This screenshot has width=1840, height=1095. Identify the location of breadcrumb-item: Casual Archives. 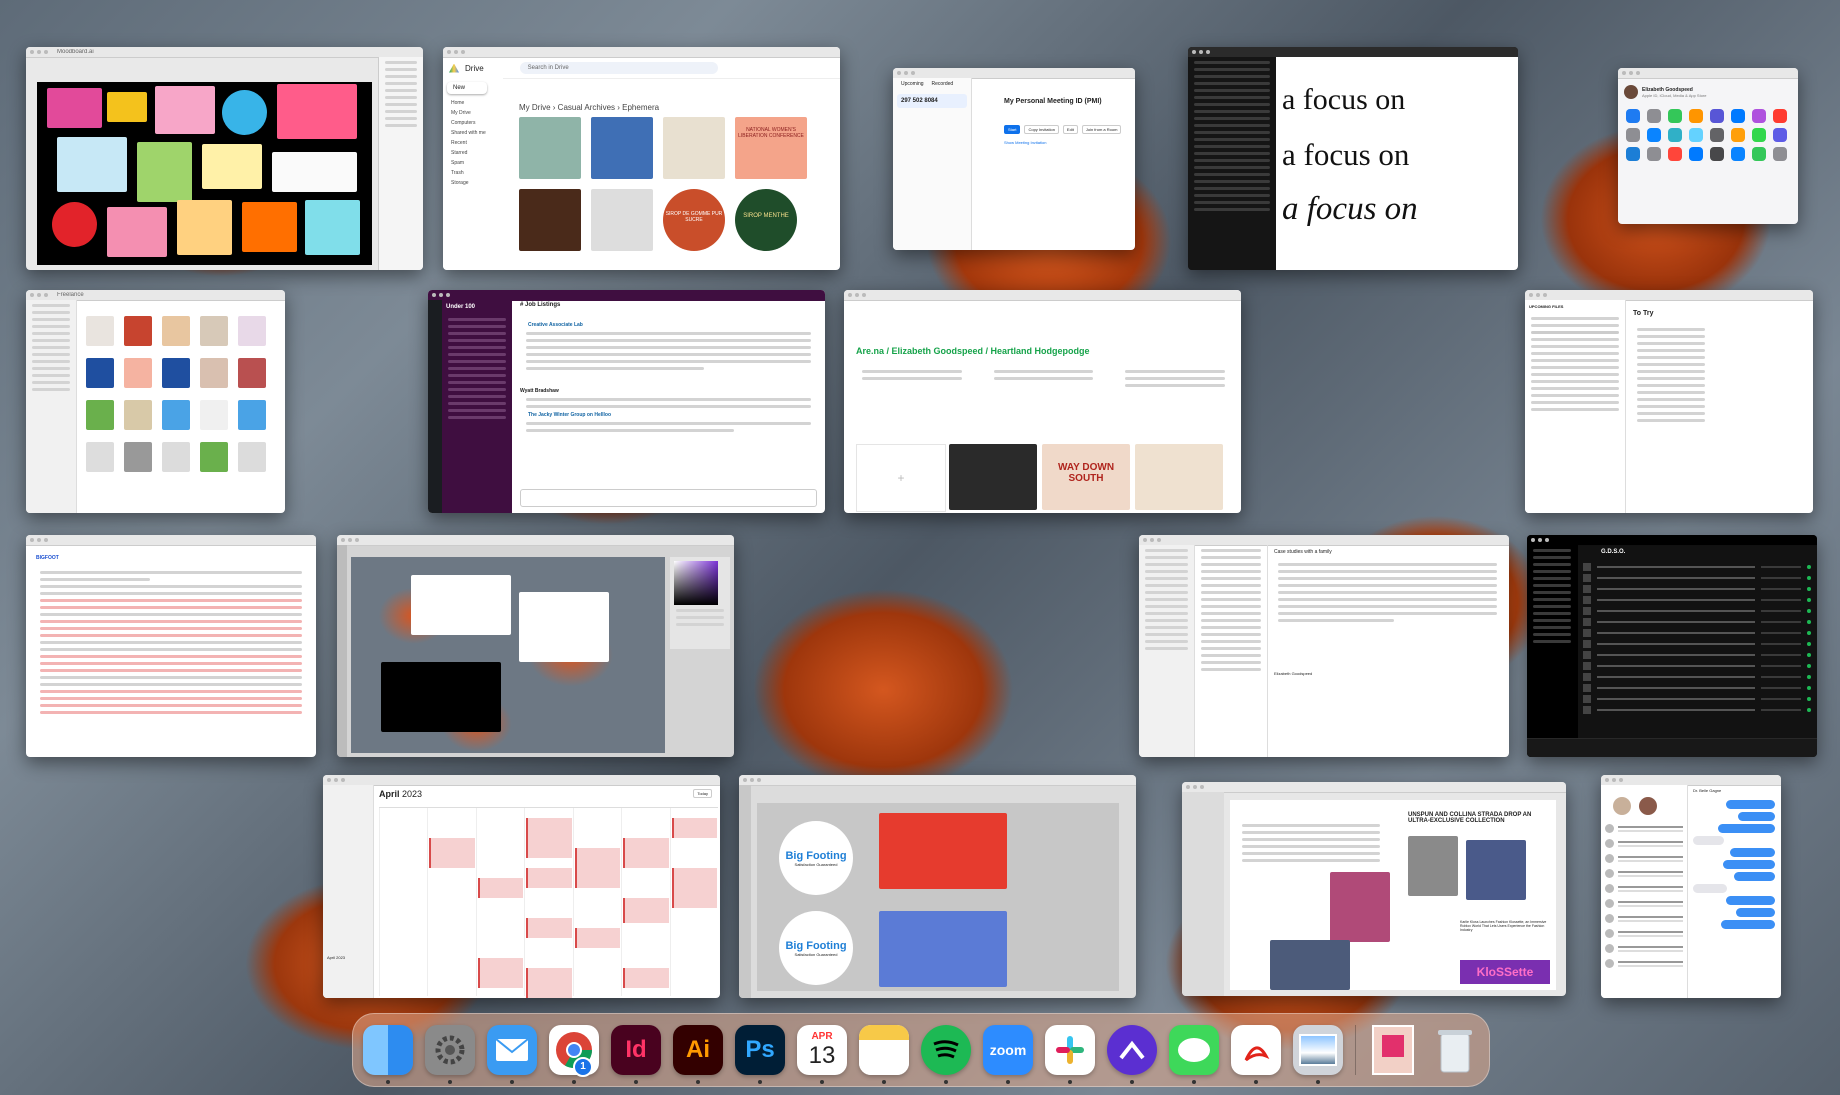
(586, 107).